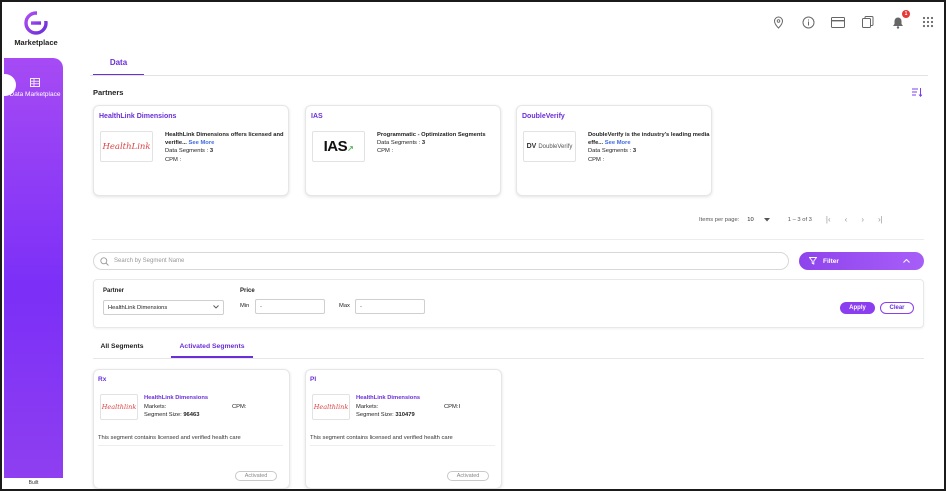 The width and height of the screenshot is (946, 491). I want to click on tab-all-segments: All Segments, so click(122, 349).